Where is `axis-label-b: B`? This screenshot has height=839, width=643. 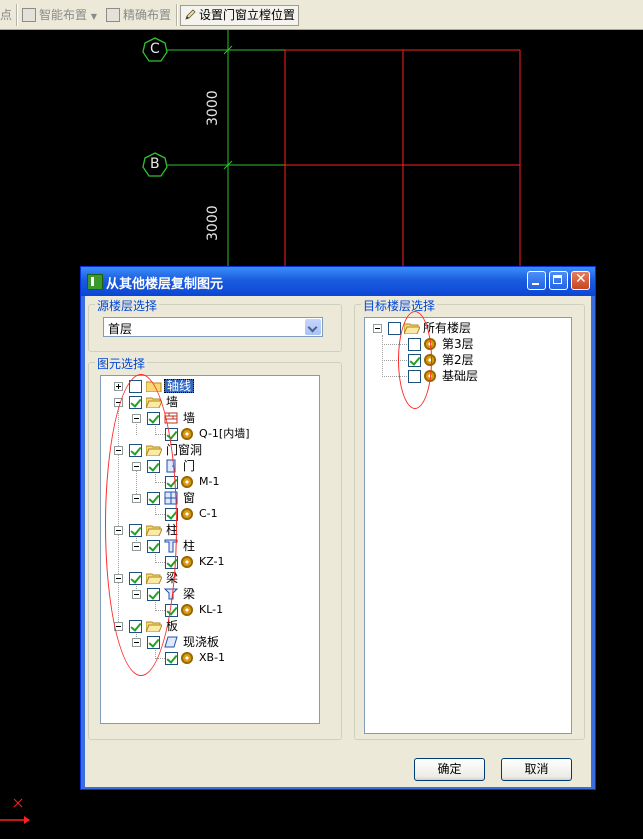 axis-label-b: B is located at coordinates (155, 164).